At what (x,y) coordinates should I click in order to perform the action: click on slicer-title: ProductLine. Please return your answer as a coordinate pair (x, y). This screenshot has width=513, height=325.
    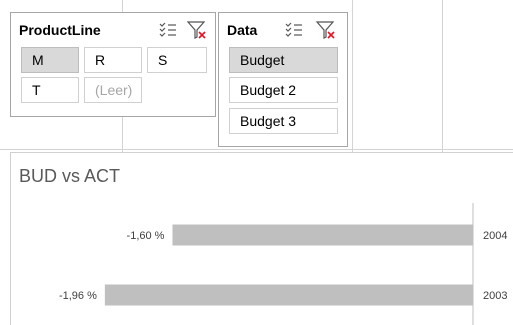
    Looking at the image, I should click on (60, 30).